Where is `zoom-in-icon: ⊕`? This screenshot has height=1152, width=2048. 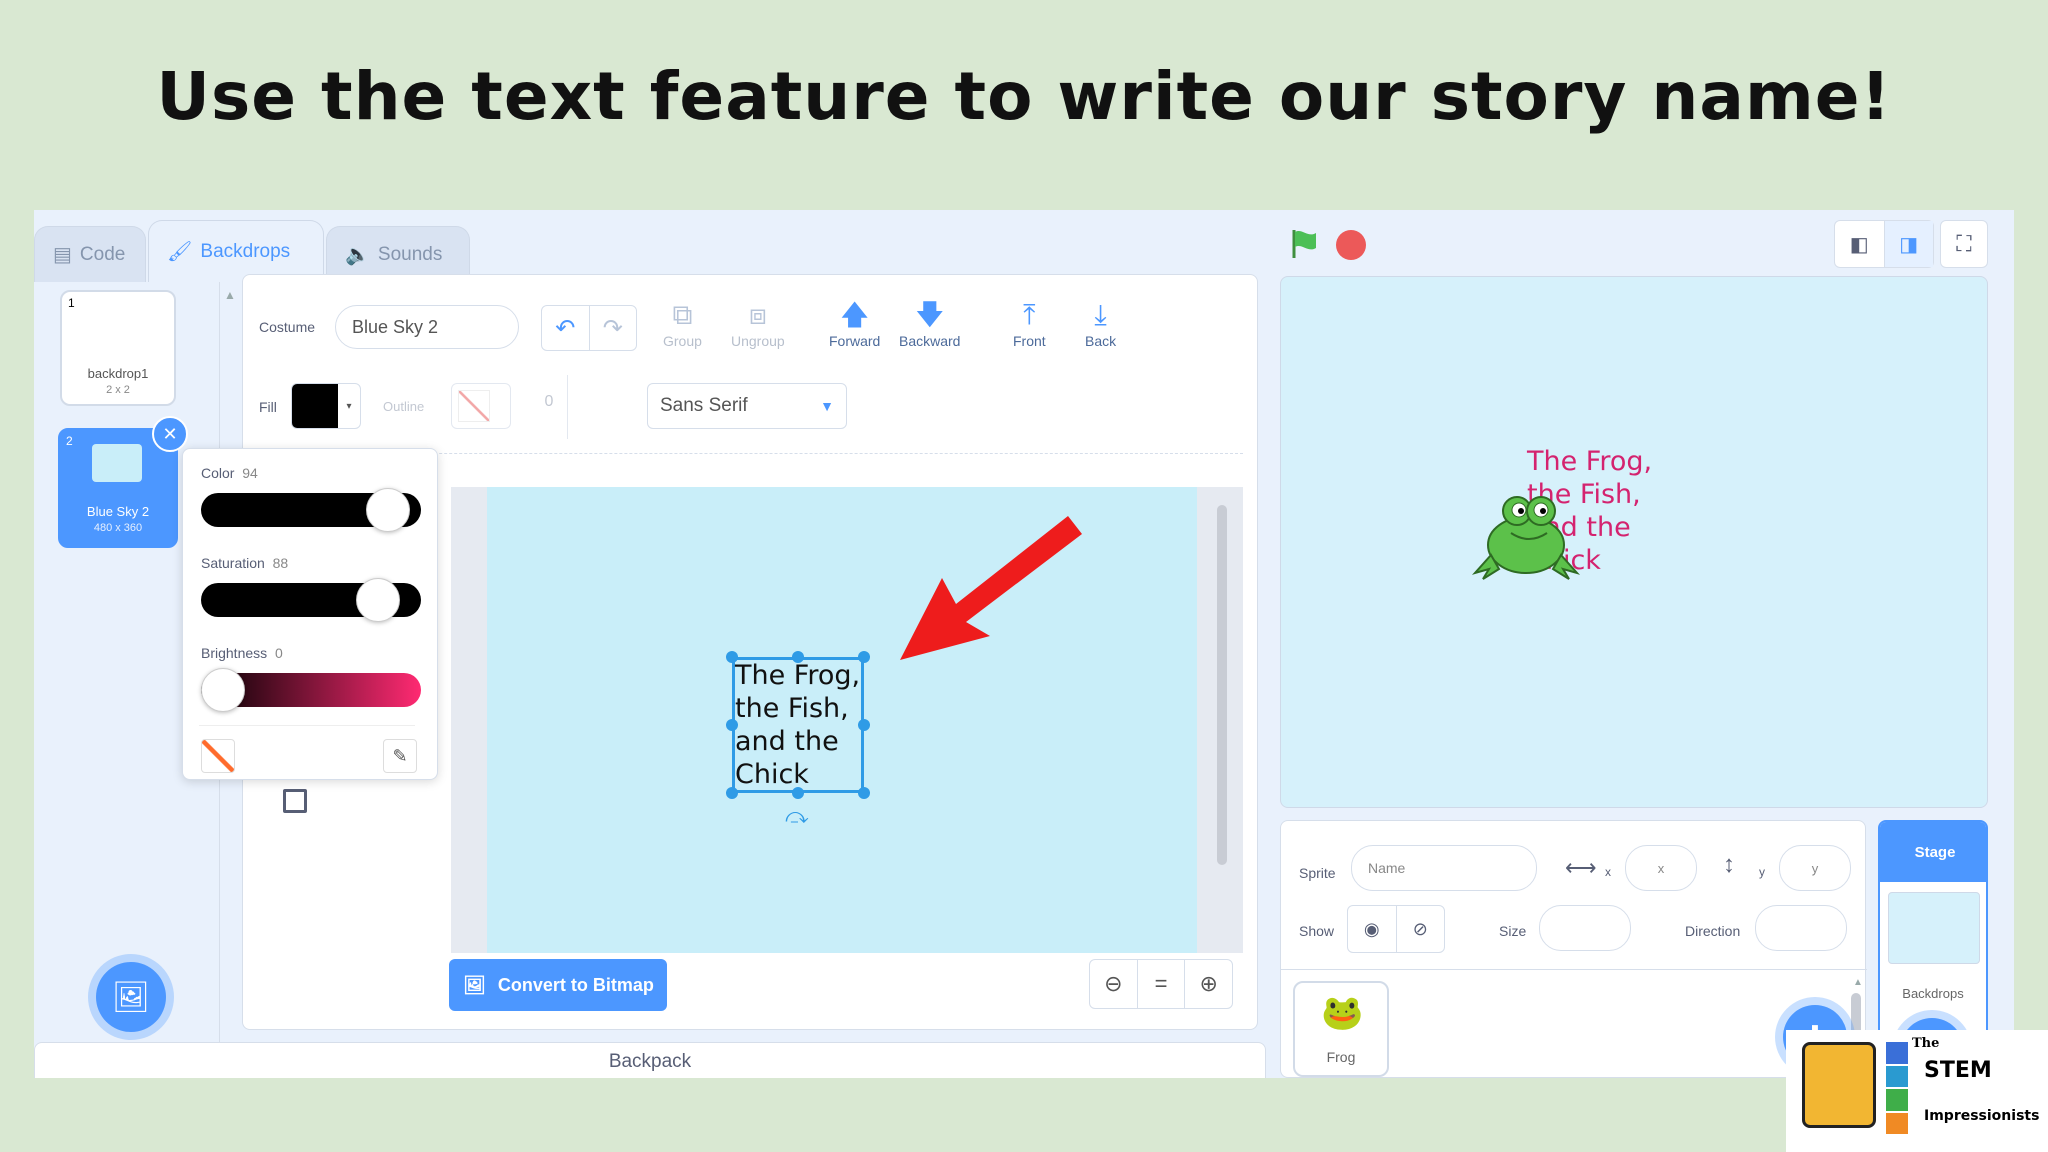
zoom-in-icon: ⊕ is located at coordinates (1208, 984).